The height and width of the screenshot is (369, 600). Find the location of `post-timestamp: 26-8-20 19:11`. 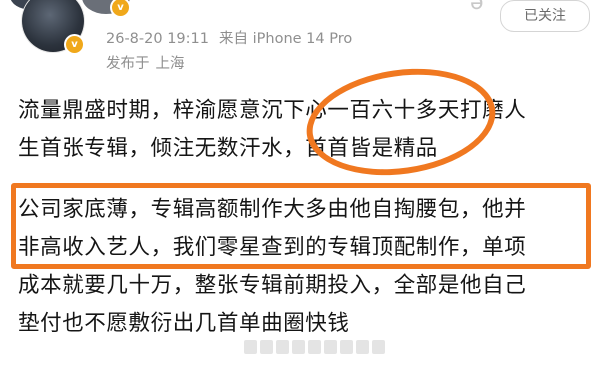

post-timestamp: 26-8-20 19:11 is located at coordinates (157, 39).